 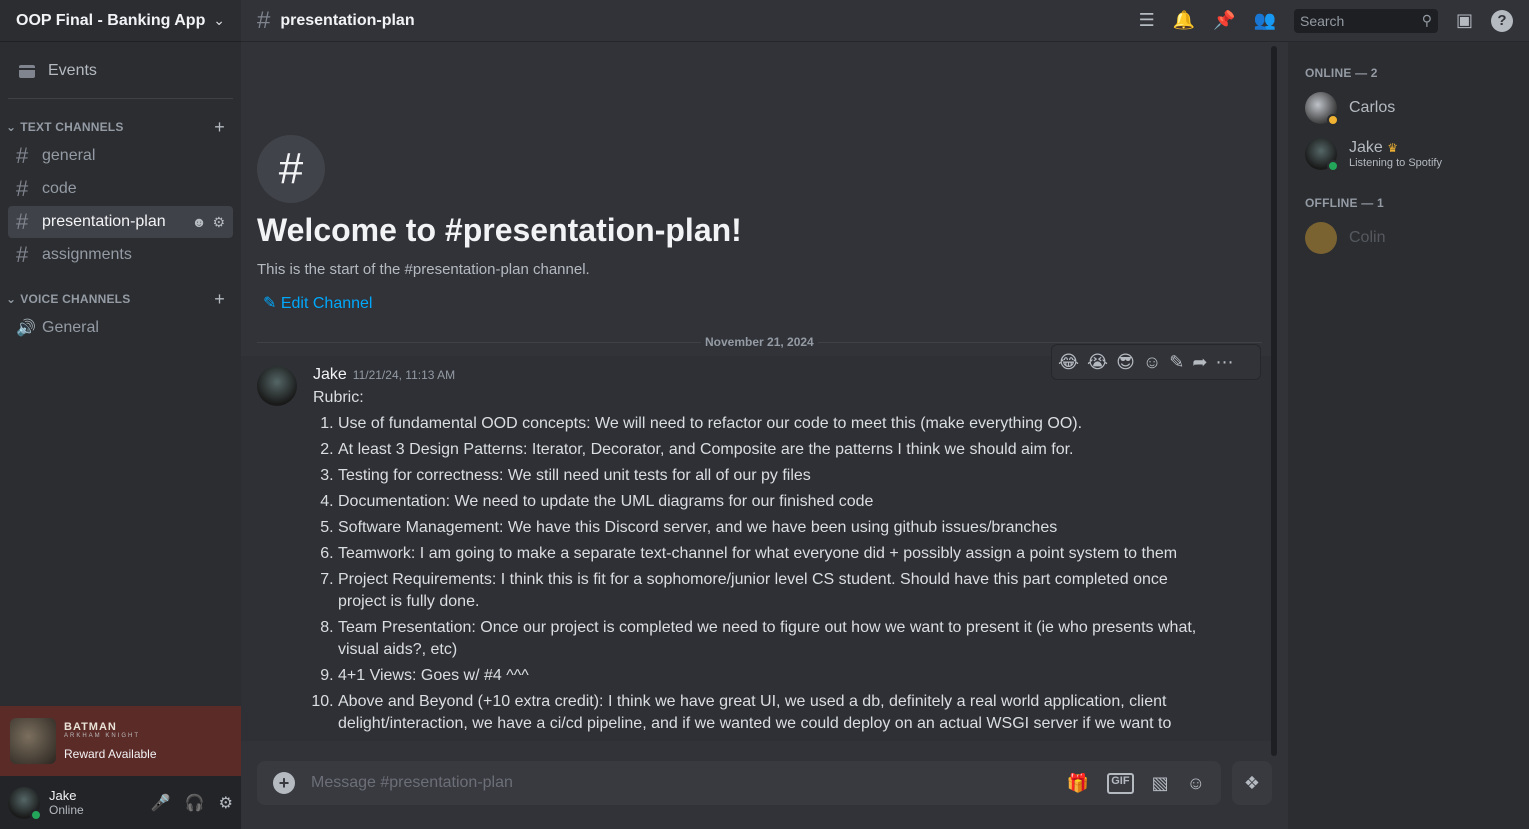 I want to click on reward-promo: BATMAN ARKHAM KNIGHT Reward Available, so click(x=120, y=741).